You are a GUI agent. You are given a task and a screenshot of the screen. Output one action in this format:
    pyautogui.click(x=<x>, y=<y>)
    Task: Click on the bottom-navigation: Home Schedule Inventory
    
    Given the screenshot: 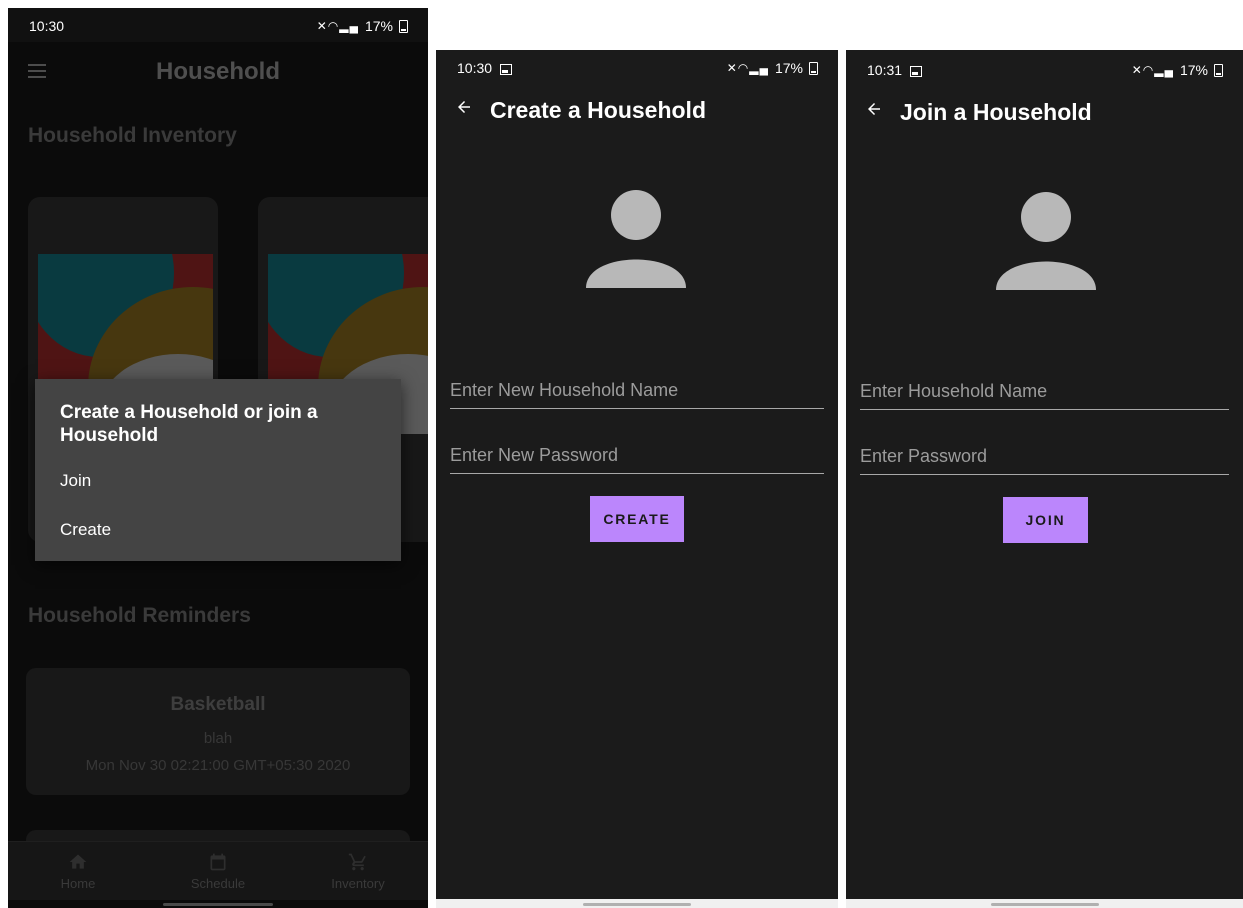 What is the action you would take?
    pyautogui.click(x=218, y=870)
    